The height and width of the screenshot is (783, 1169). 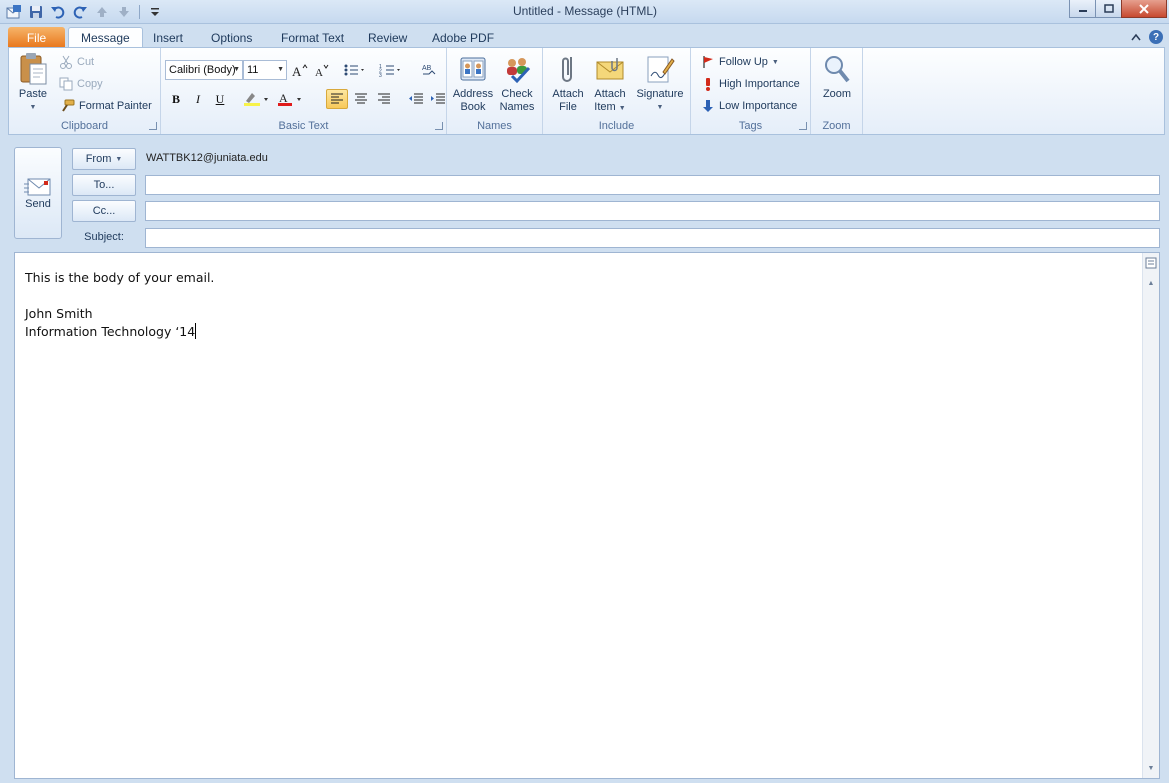 I want to click on grow-font-button: A, so click(x=300, y=70).